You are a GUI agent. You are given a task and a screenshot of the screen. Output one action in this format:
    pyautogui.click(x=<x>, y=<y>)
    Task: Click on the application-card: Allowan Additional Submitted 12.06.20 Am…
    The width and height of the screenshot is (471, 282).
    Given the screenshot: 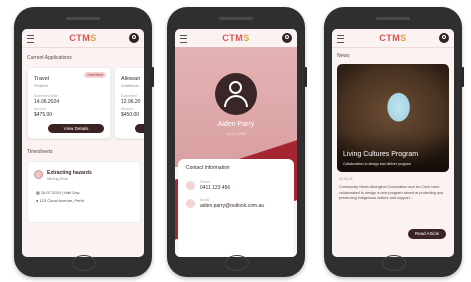 What is the action you would take?
    pyautogui.click(x=129, y=103)
    